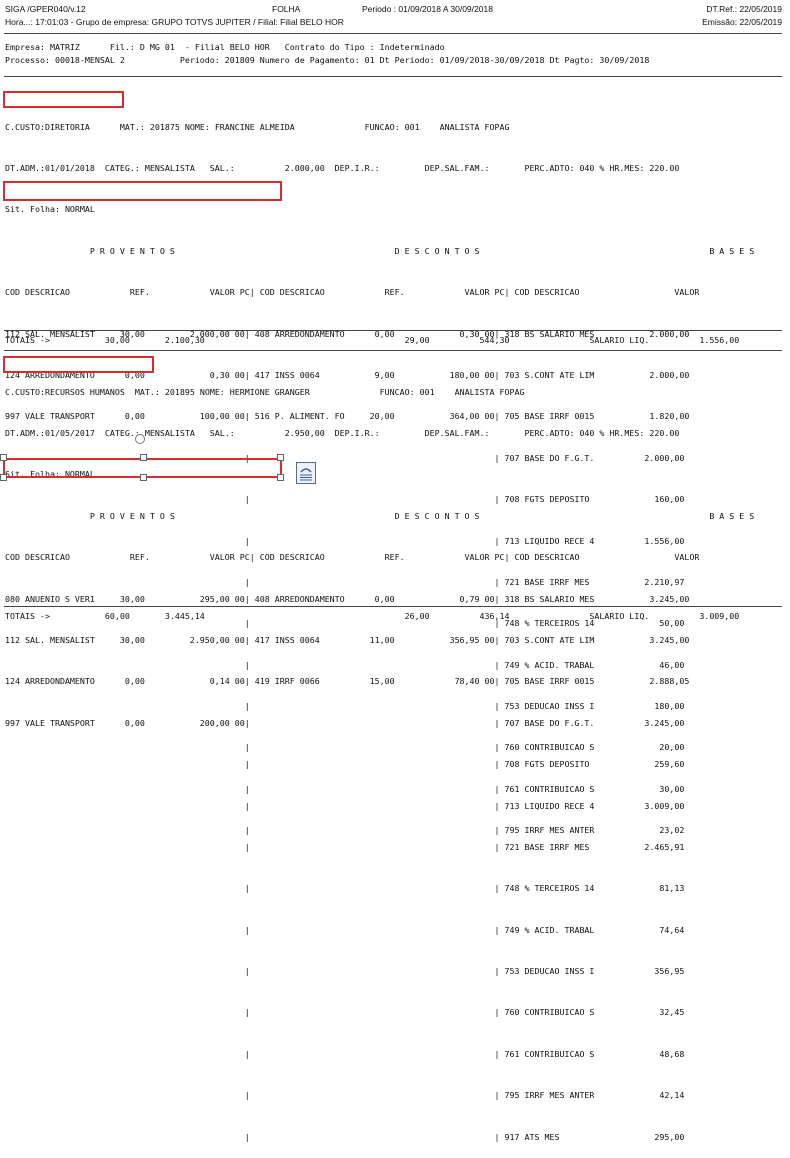  Describe the element at coordinates (345, 805) in the screenshot. I see `table-row: | | 713 LIQUIDO RECE 4 3.009,00` at that location.